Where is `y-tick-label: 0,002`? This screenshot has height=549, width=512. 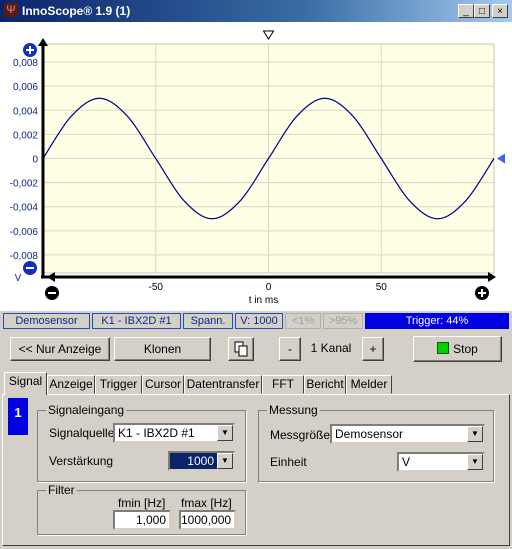 y-tick-label: 0,002 is located at coordinates (25, 135).